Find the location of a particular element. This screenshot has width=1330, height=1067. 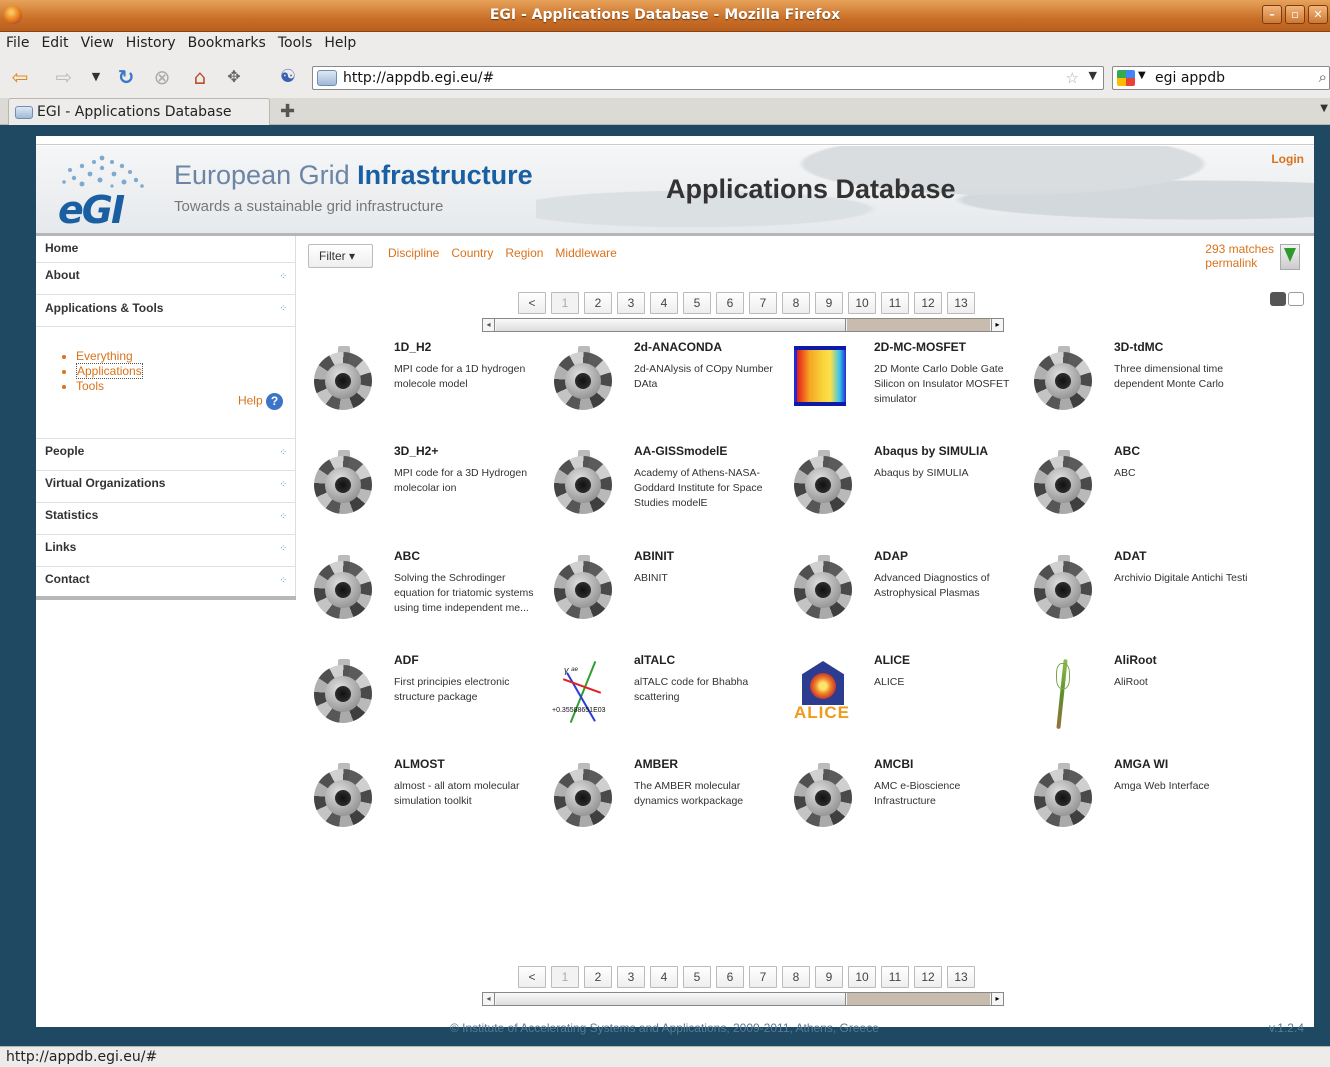

tab-appdb: EGI - Applications Database is located at coordinates (139, 111).